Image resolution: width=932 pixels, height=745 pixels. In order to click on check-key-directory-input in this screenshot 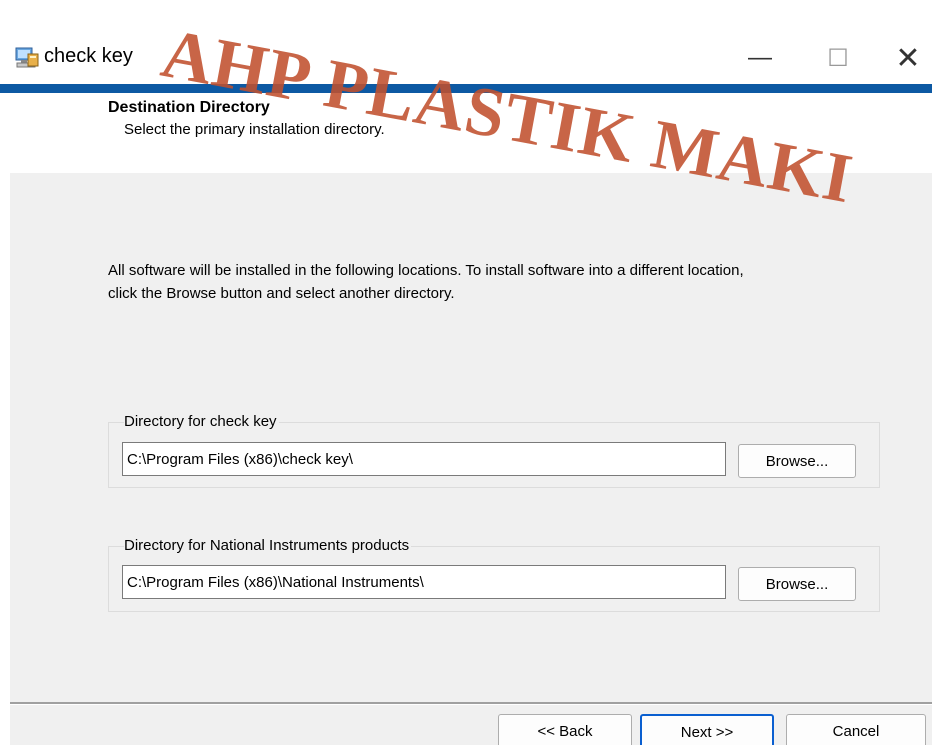, I will do `click(424, 459)`.